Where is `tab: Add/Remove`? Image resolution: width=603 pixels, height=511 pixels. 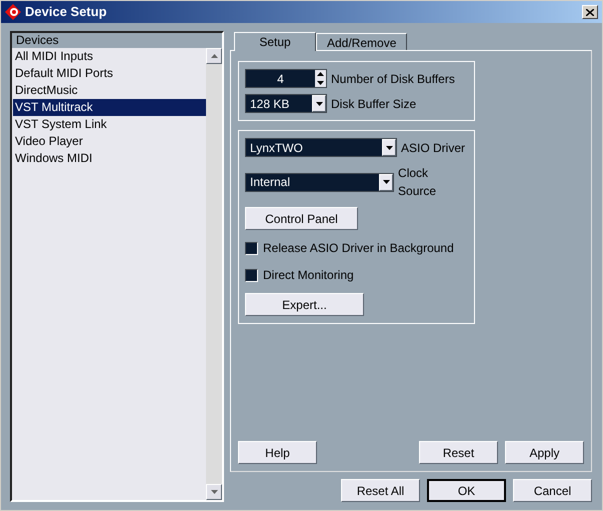 tab: Add/Remove is located at coordinates (362, 41).